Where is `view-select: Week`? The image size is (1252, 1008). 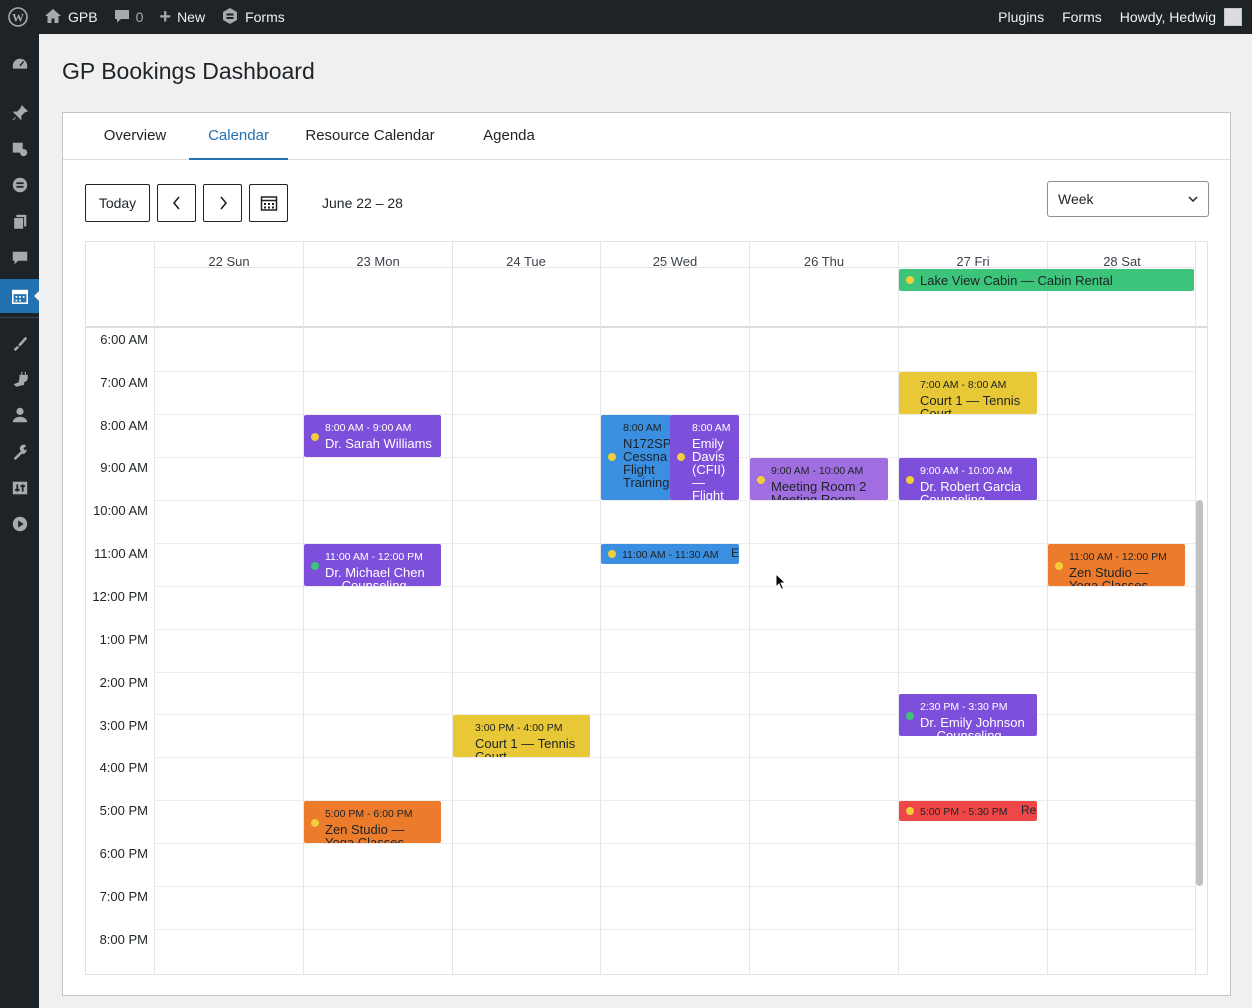
view-select: Week is located at coordinates (1128, 199).